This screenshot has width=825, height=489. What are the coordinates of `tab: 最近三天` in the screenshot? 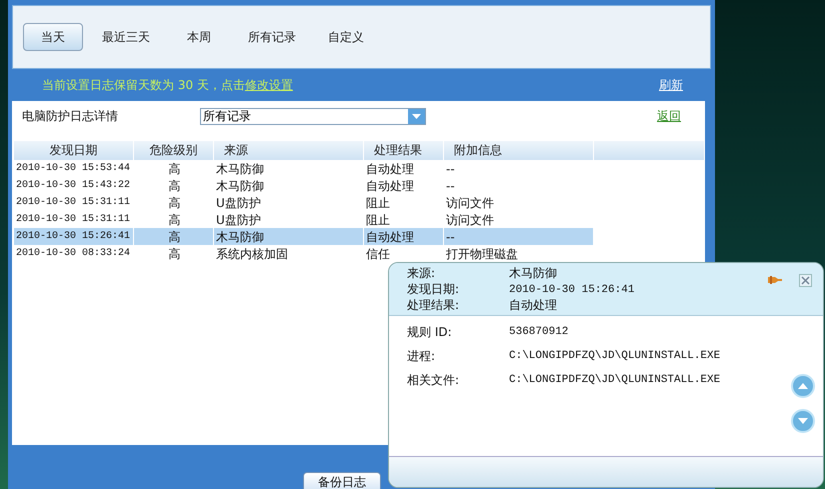 It's located at (126, 37).